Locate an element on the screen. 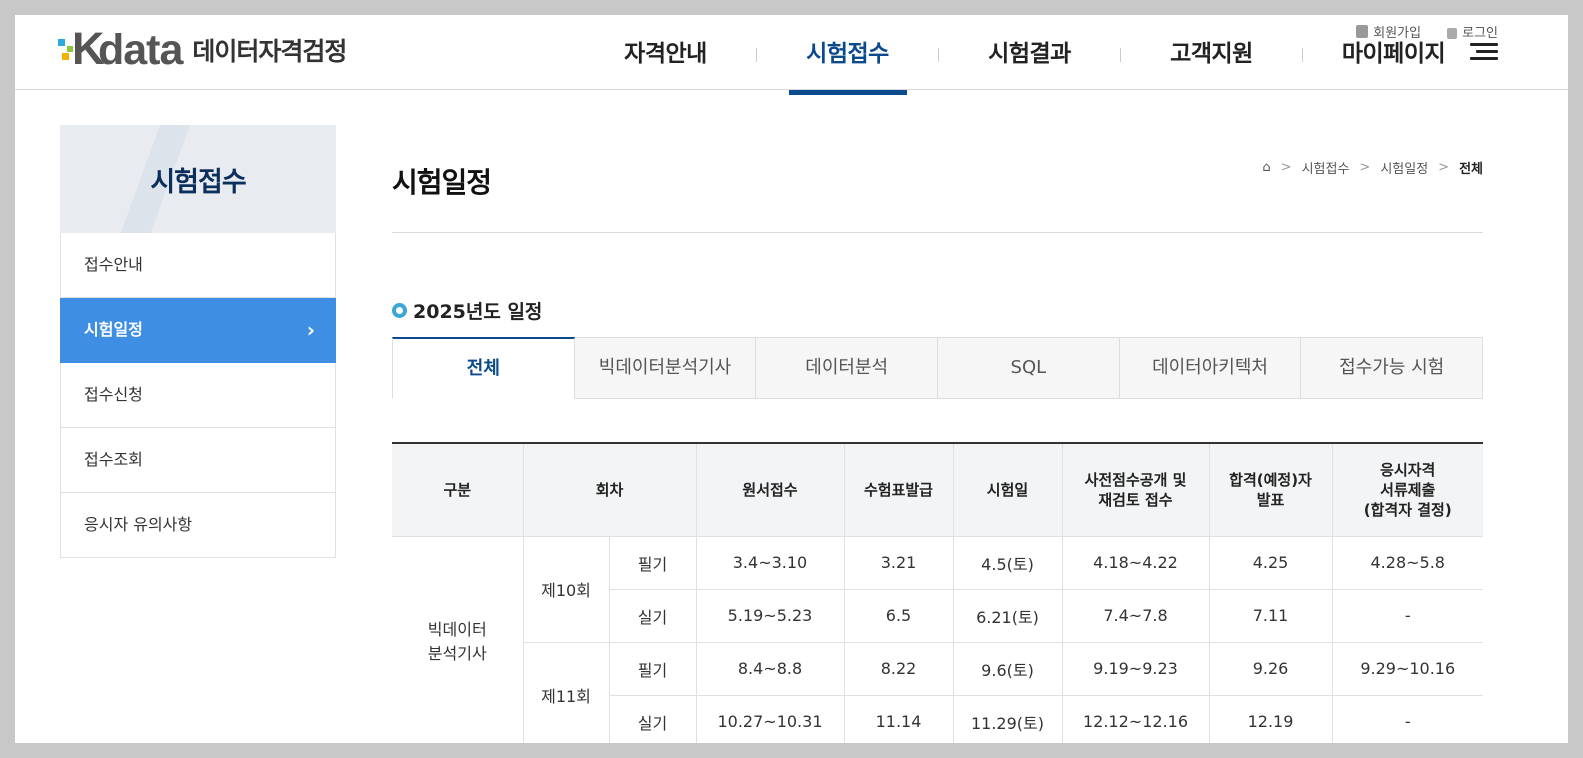 The width and height of the screenshot is (1583, 758). header-ticket: 수험표발급 is located at coordinates (898, 490).